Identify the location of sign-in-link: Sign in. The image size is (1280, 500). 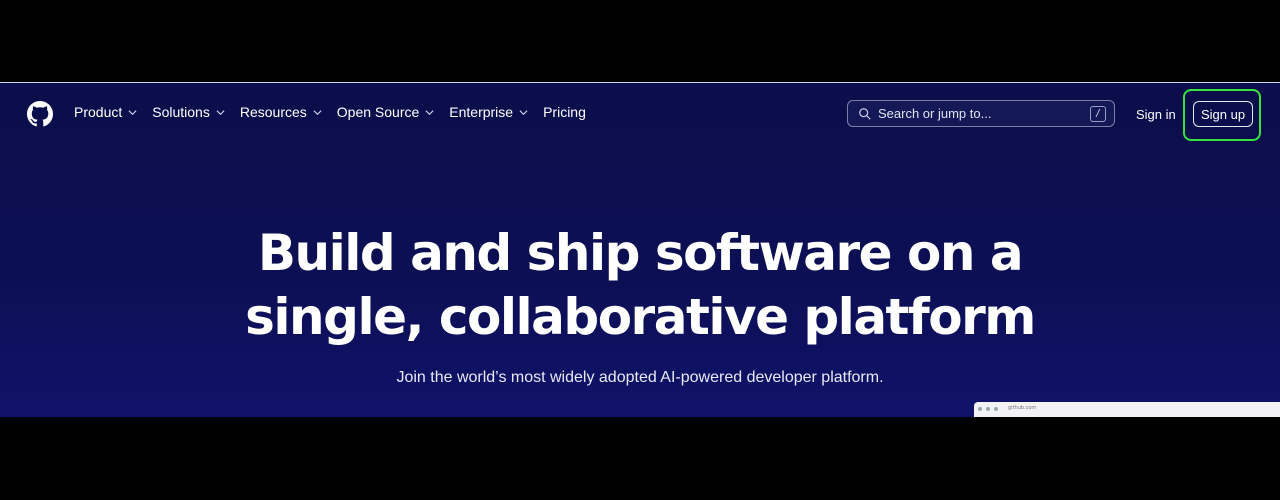
(1156, 114).